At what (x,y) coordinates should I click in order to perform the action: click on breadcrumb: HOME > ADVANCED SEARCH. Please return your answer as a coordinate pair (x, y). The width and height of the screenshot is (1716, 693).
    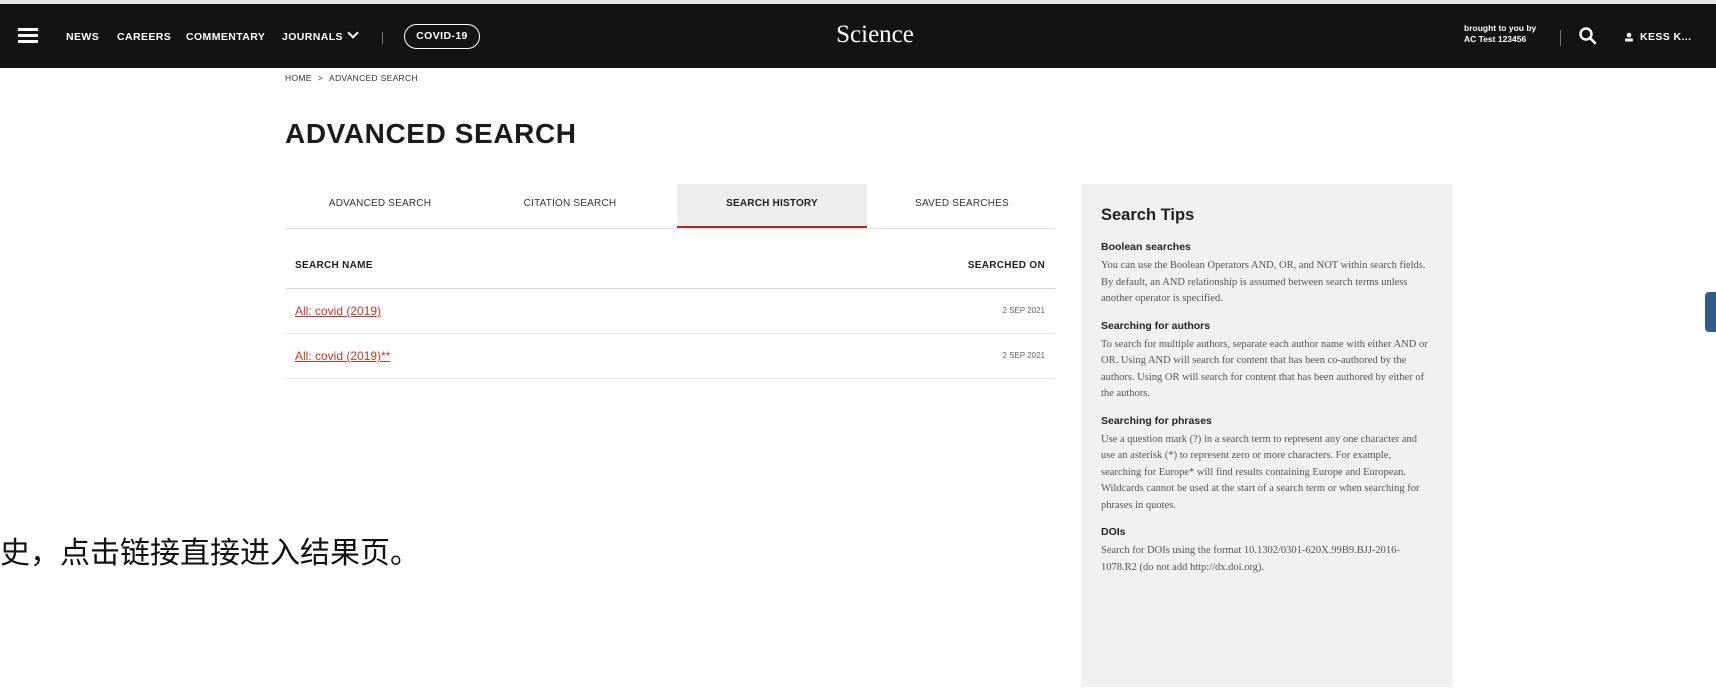
    Looking at the image, I should click on (351, 78).